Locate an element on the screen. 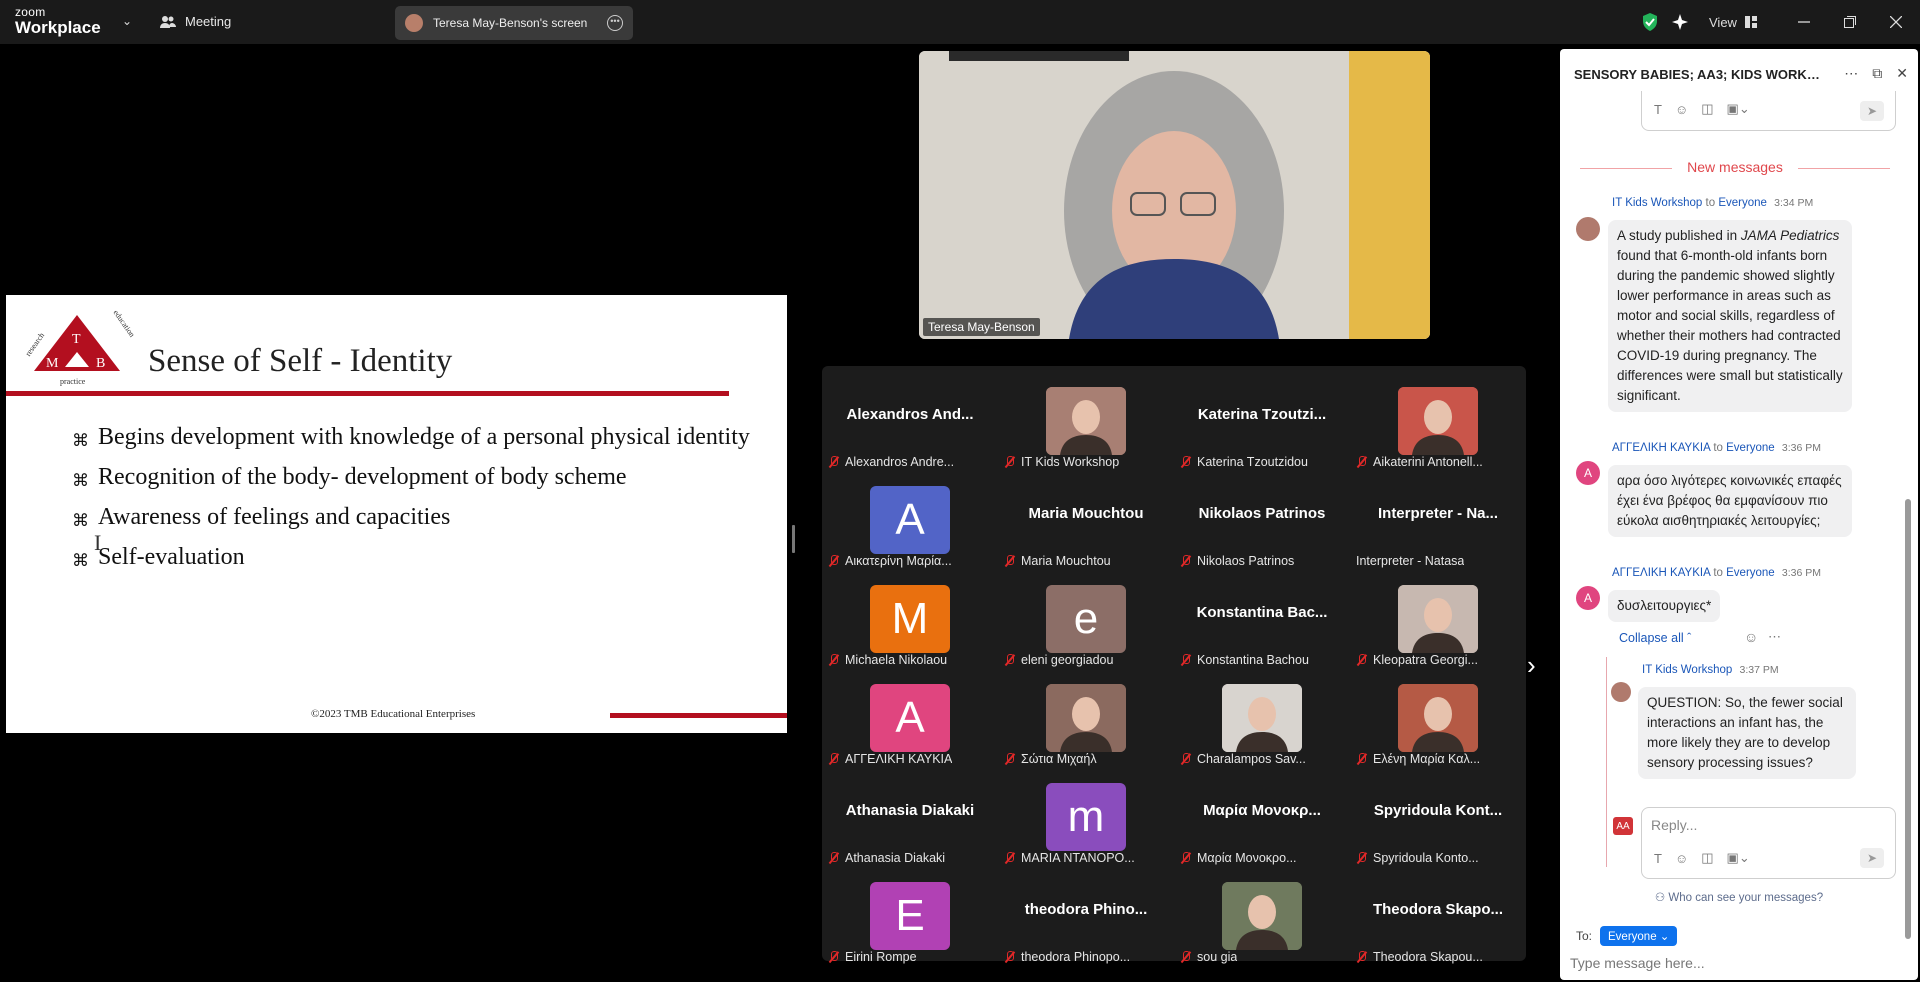 The height and width of the screenshot is (982, 1920). encryption-shield-icon is located at coordinates (1650, 22).